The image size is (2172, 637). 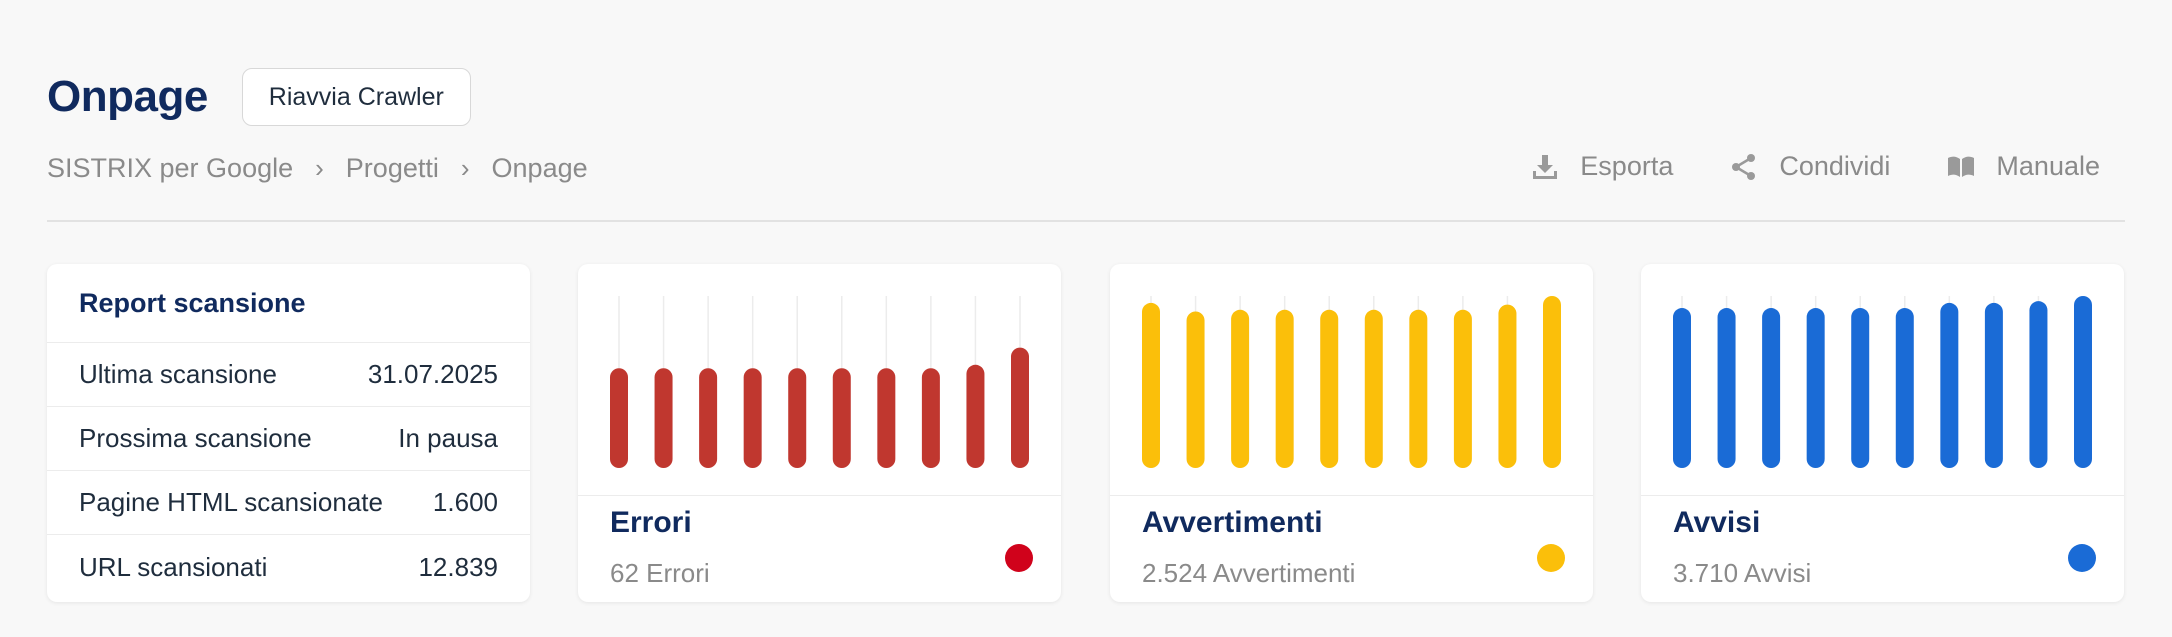 What do you see at coordinates (288, 567) in the screenshot?
I see `report-row-urls: URL scansionati 12.839` at bounding box center [288, 567].